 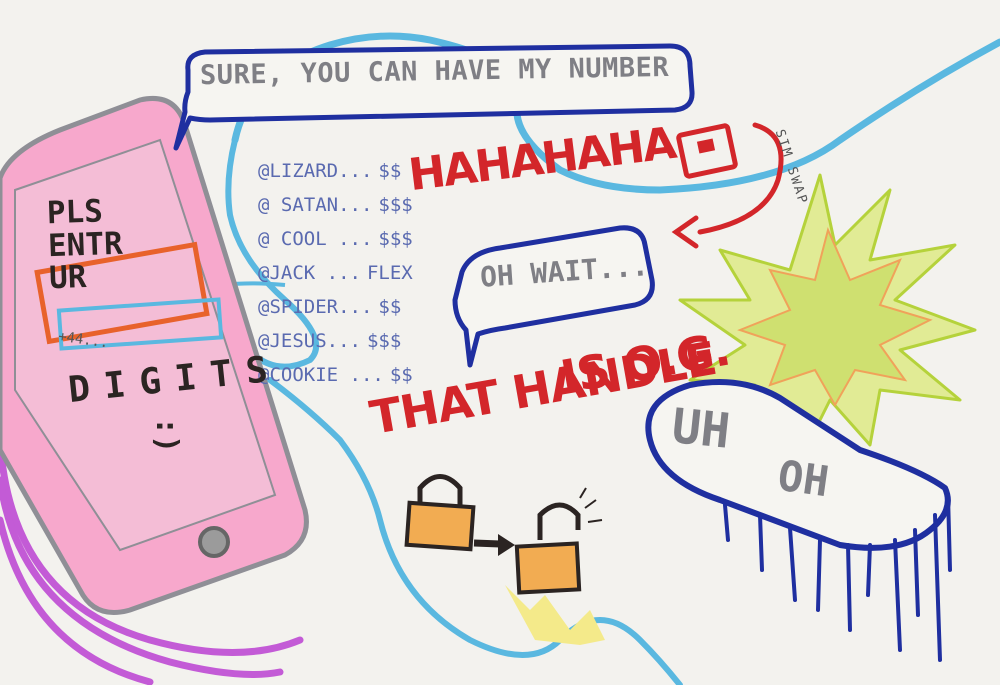 I want to click on handle-list-item: @JACK ... FLEX, so click(x=345, y=279).